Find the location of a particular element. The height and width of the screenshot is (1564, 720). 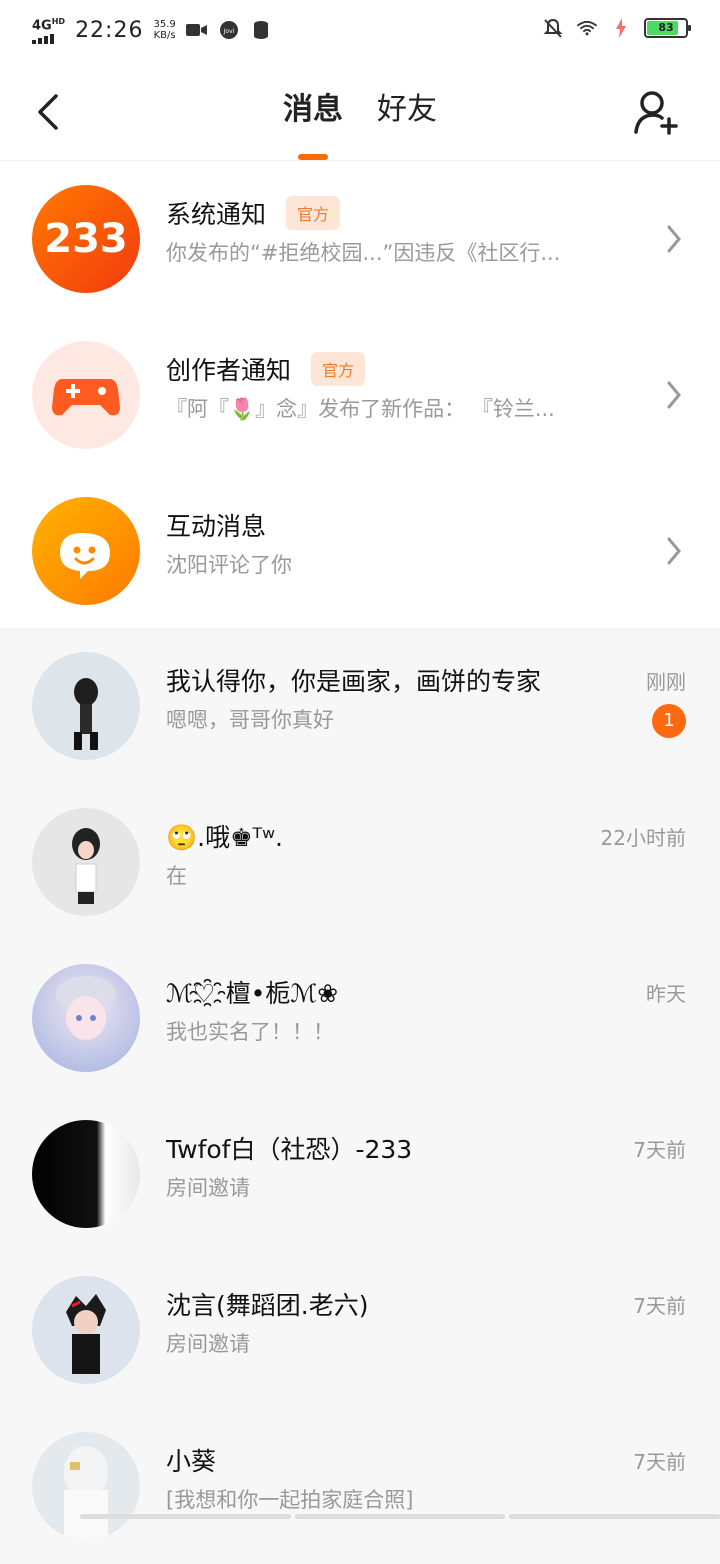

message-preview: [我想和你一起拍家庭合照] is located at coordinates (290, 1500).